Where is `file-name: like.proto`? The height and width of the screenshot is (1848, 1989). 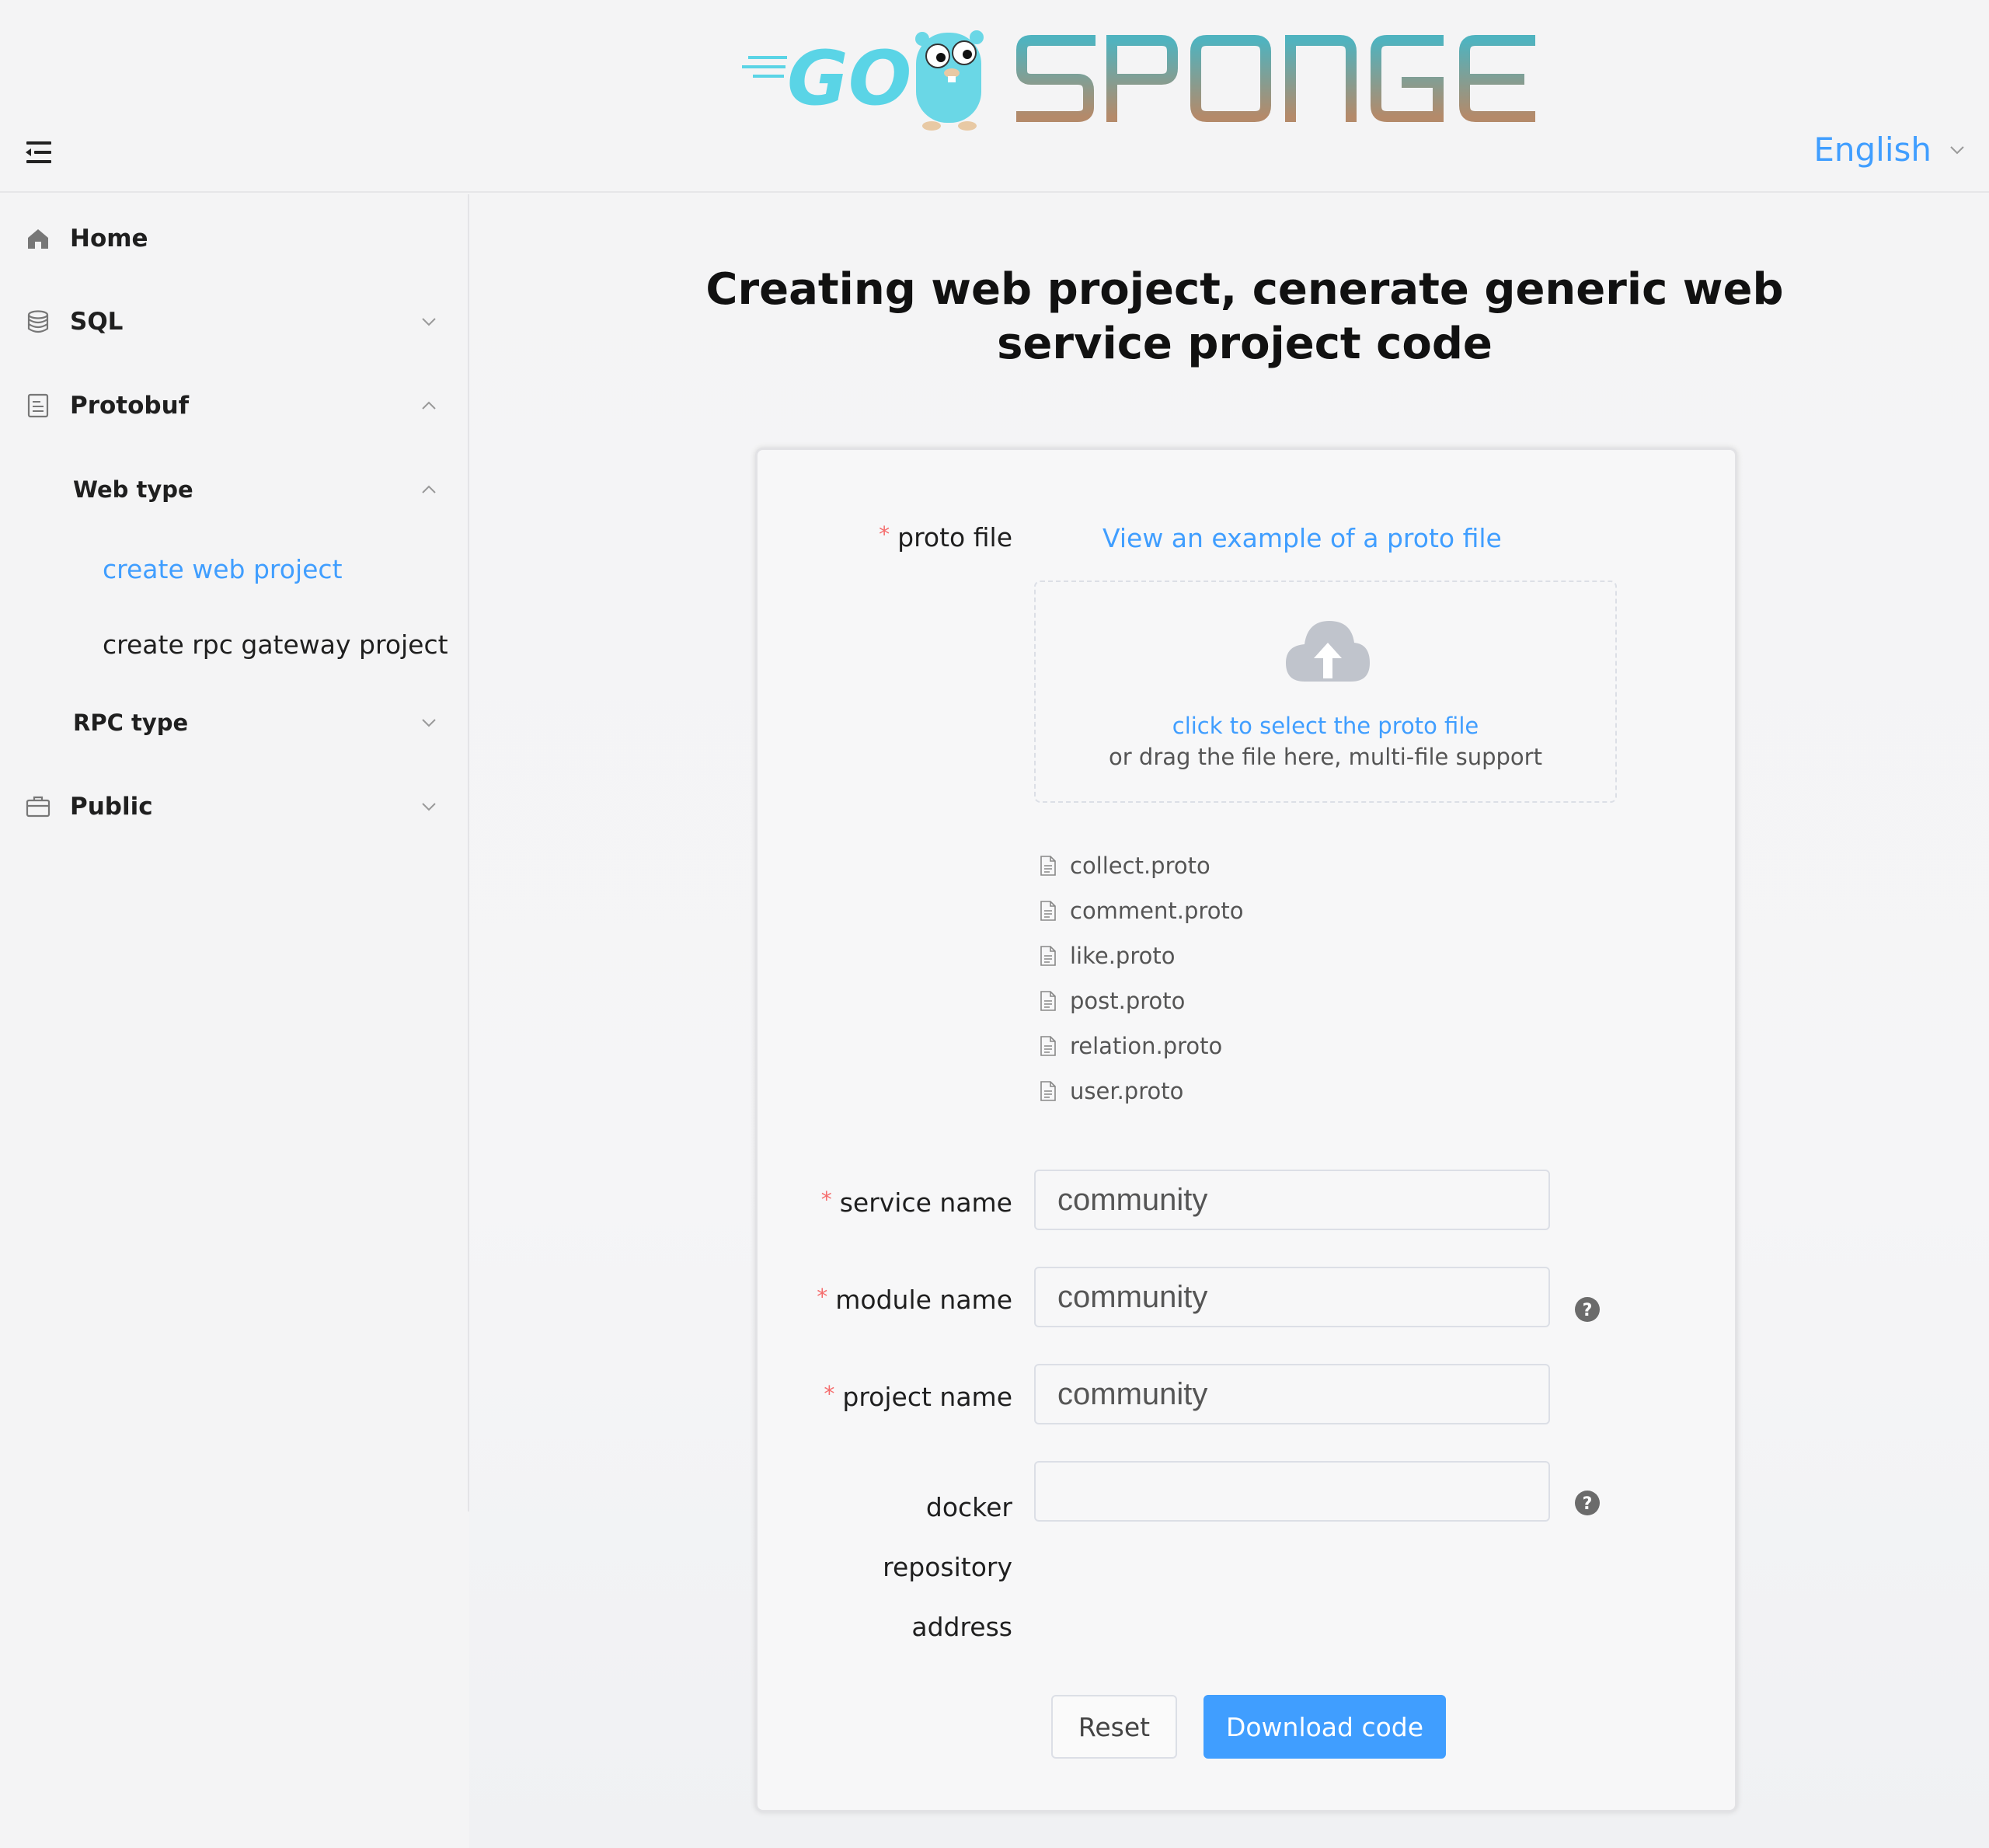 file-name: like.proto is located at coordinates (1123, 956).